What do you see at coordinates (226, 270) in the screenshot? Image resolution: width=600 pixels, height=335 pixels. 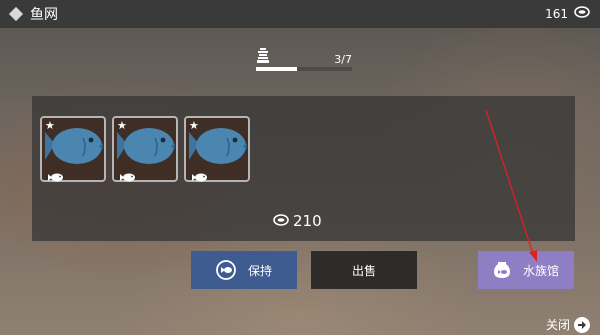 I see `fish-swap-icon` at bounding box center [226, 270].